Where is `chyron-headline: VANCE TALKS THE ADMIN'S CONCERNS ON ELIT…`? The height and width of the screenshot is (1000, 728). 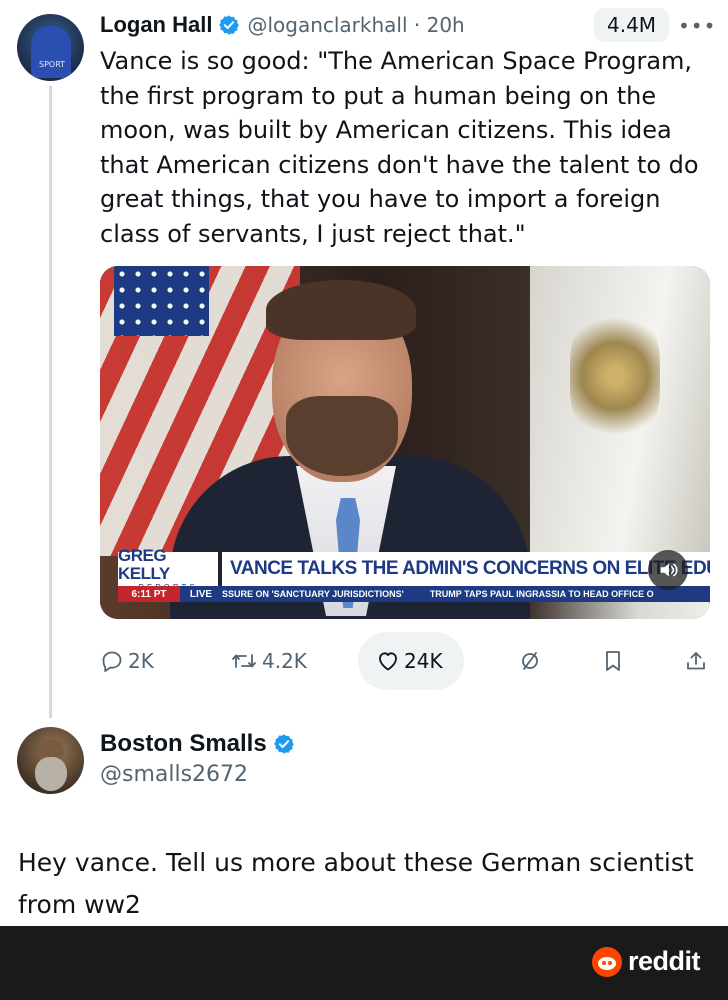 chyron-headline: VANCE TALKS THE ADMIN'S CONCERNS ON ELIT… is located at coordinates (466, 569).